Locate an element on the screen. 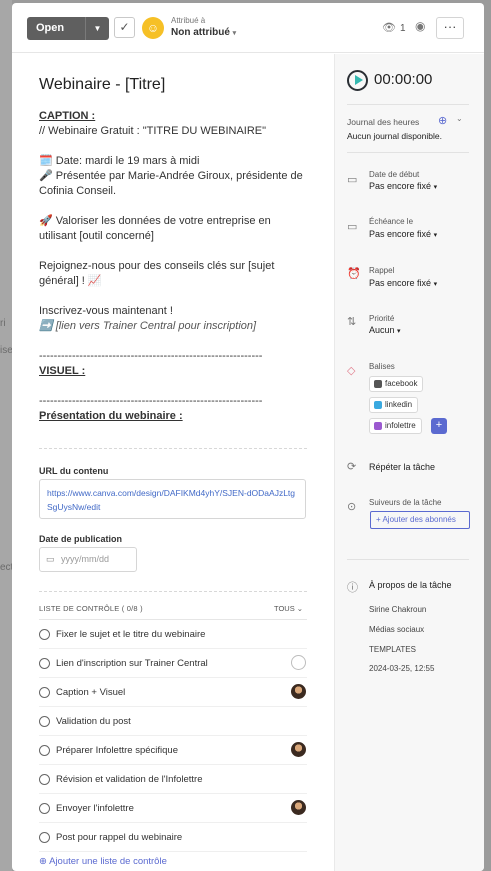  info-icon: ⓘ is located at coordinates (352, 588).